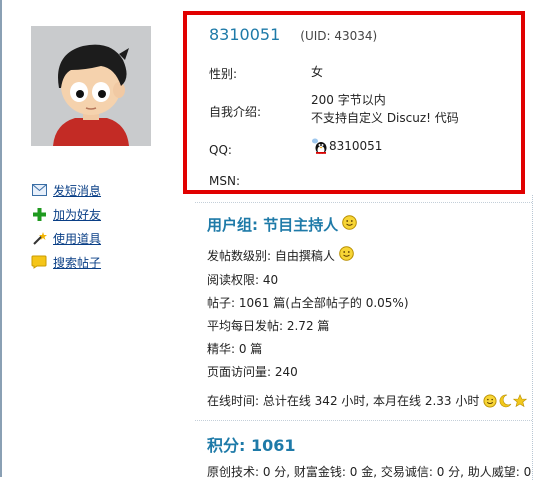 The image size is (541, 480). I want to click on user-group-text: 用户组: 节目主持人, so click(273, 225).